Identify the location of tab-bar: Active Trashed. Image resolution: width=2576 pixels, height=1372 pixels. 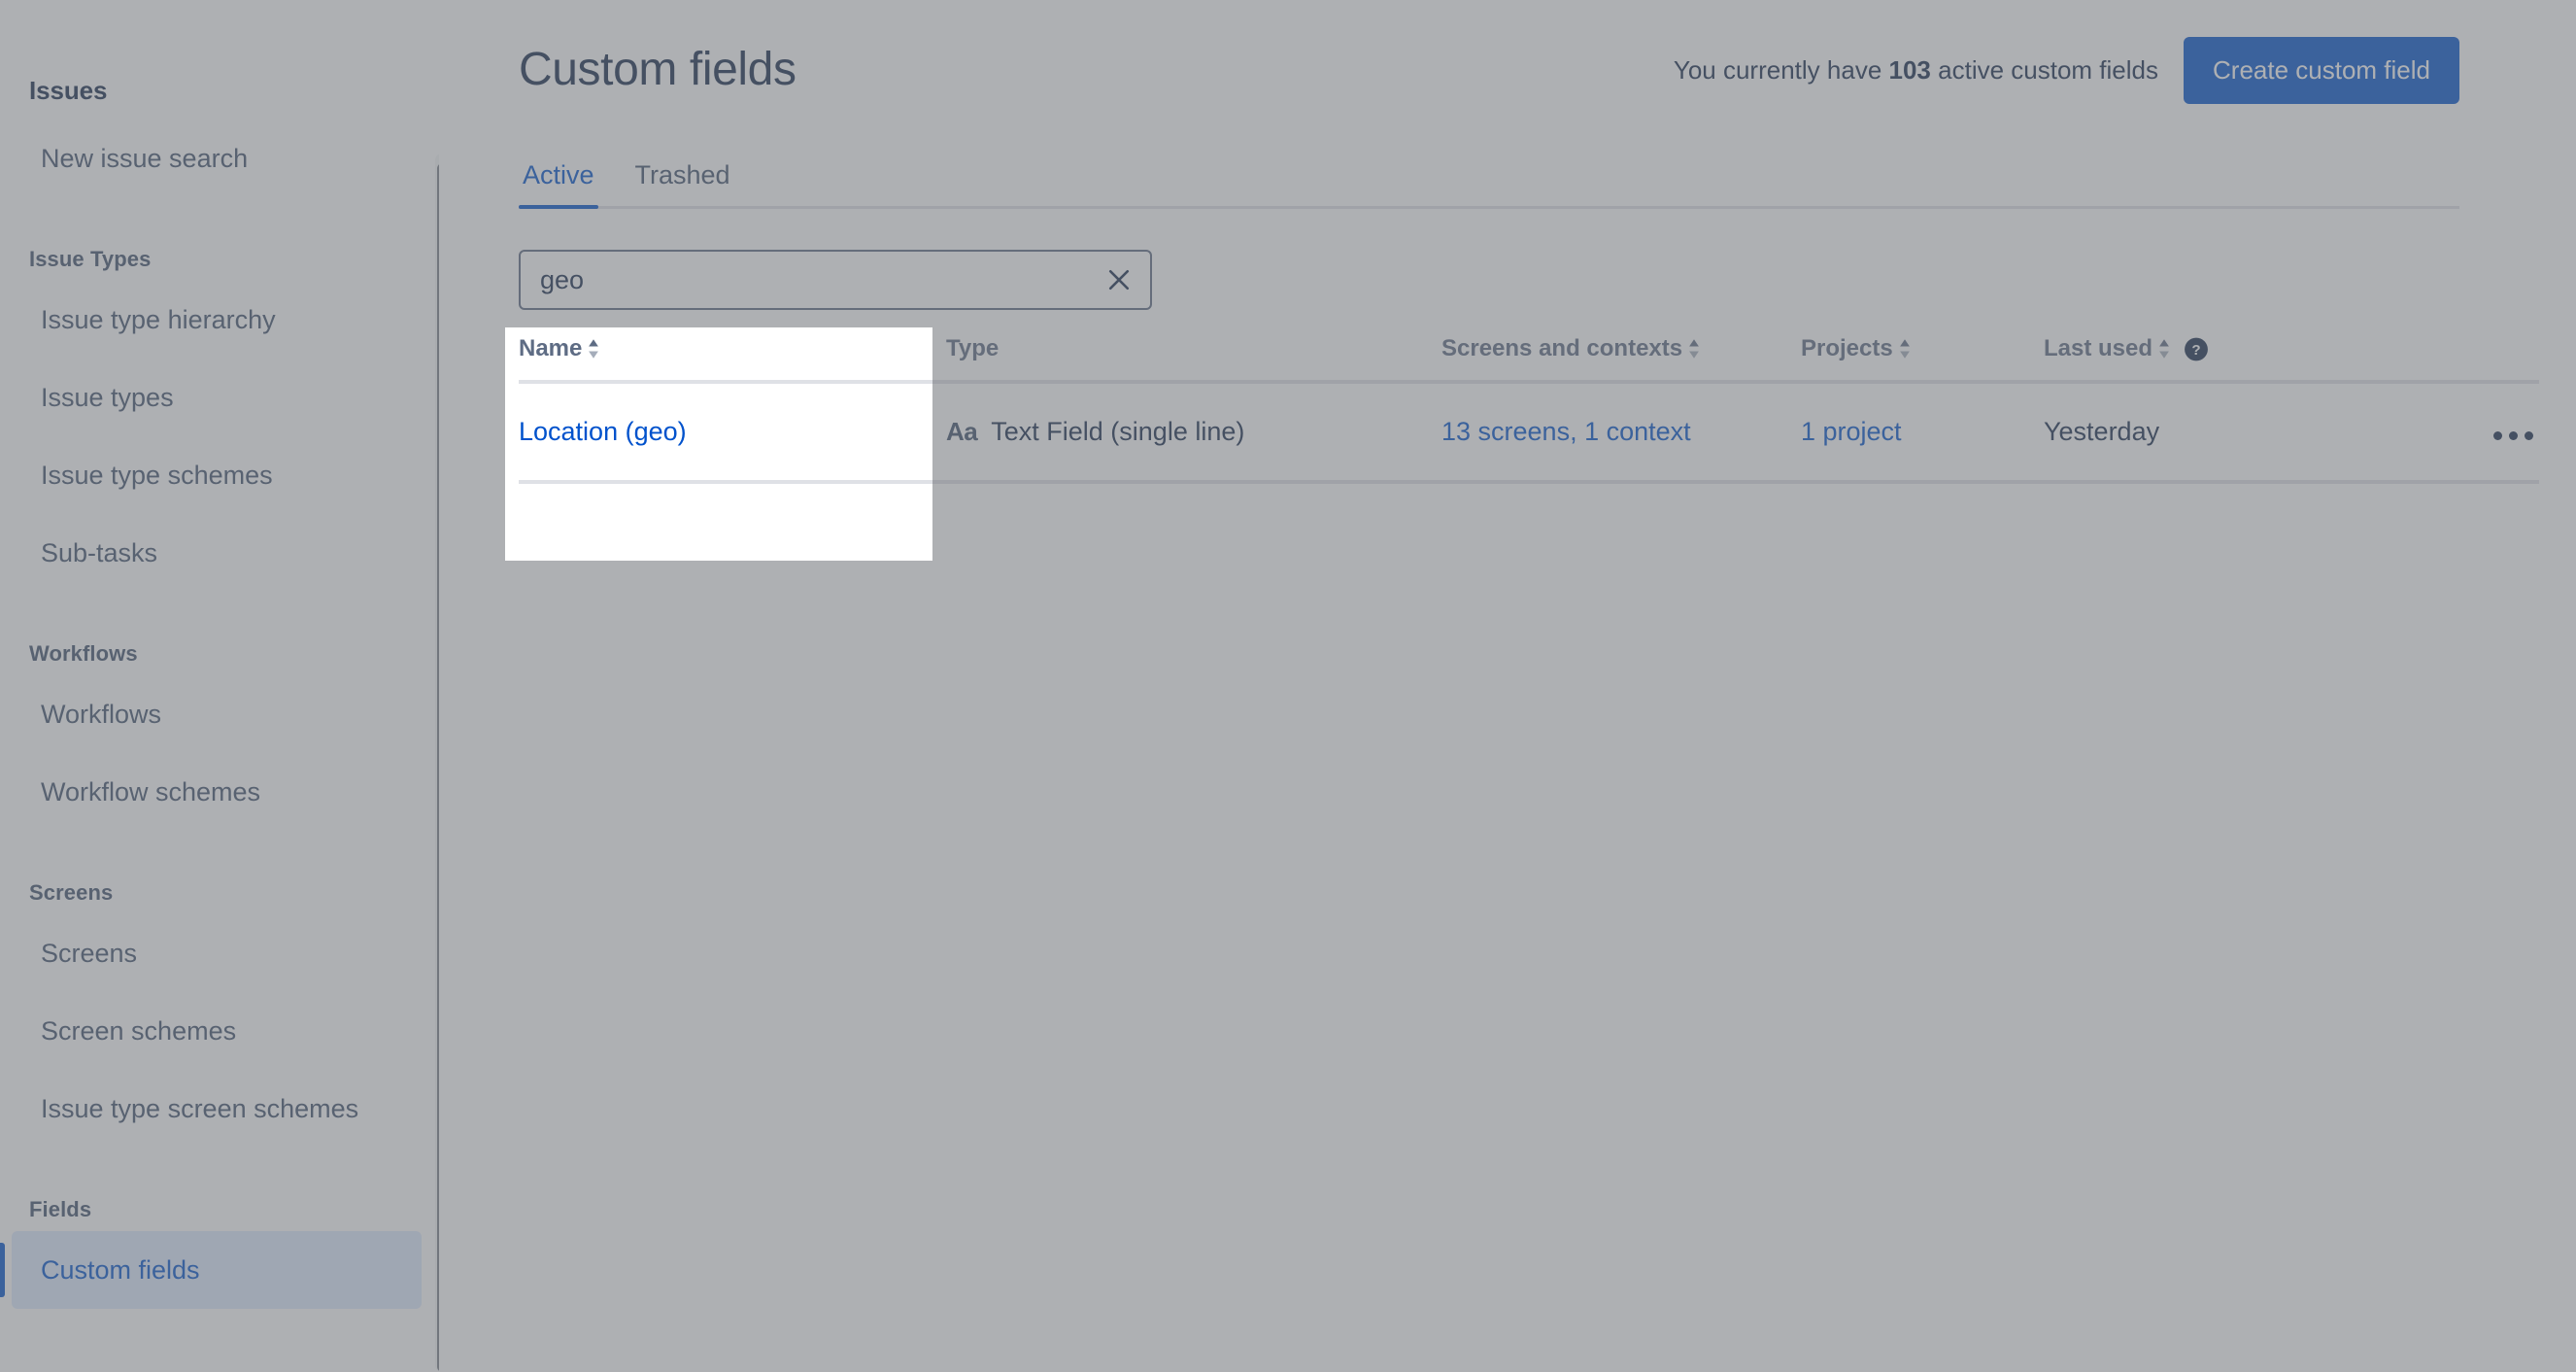
(1489, 185).